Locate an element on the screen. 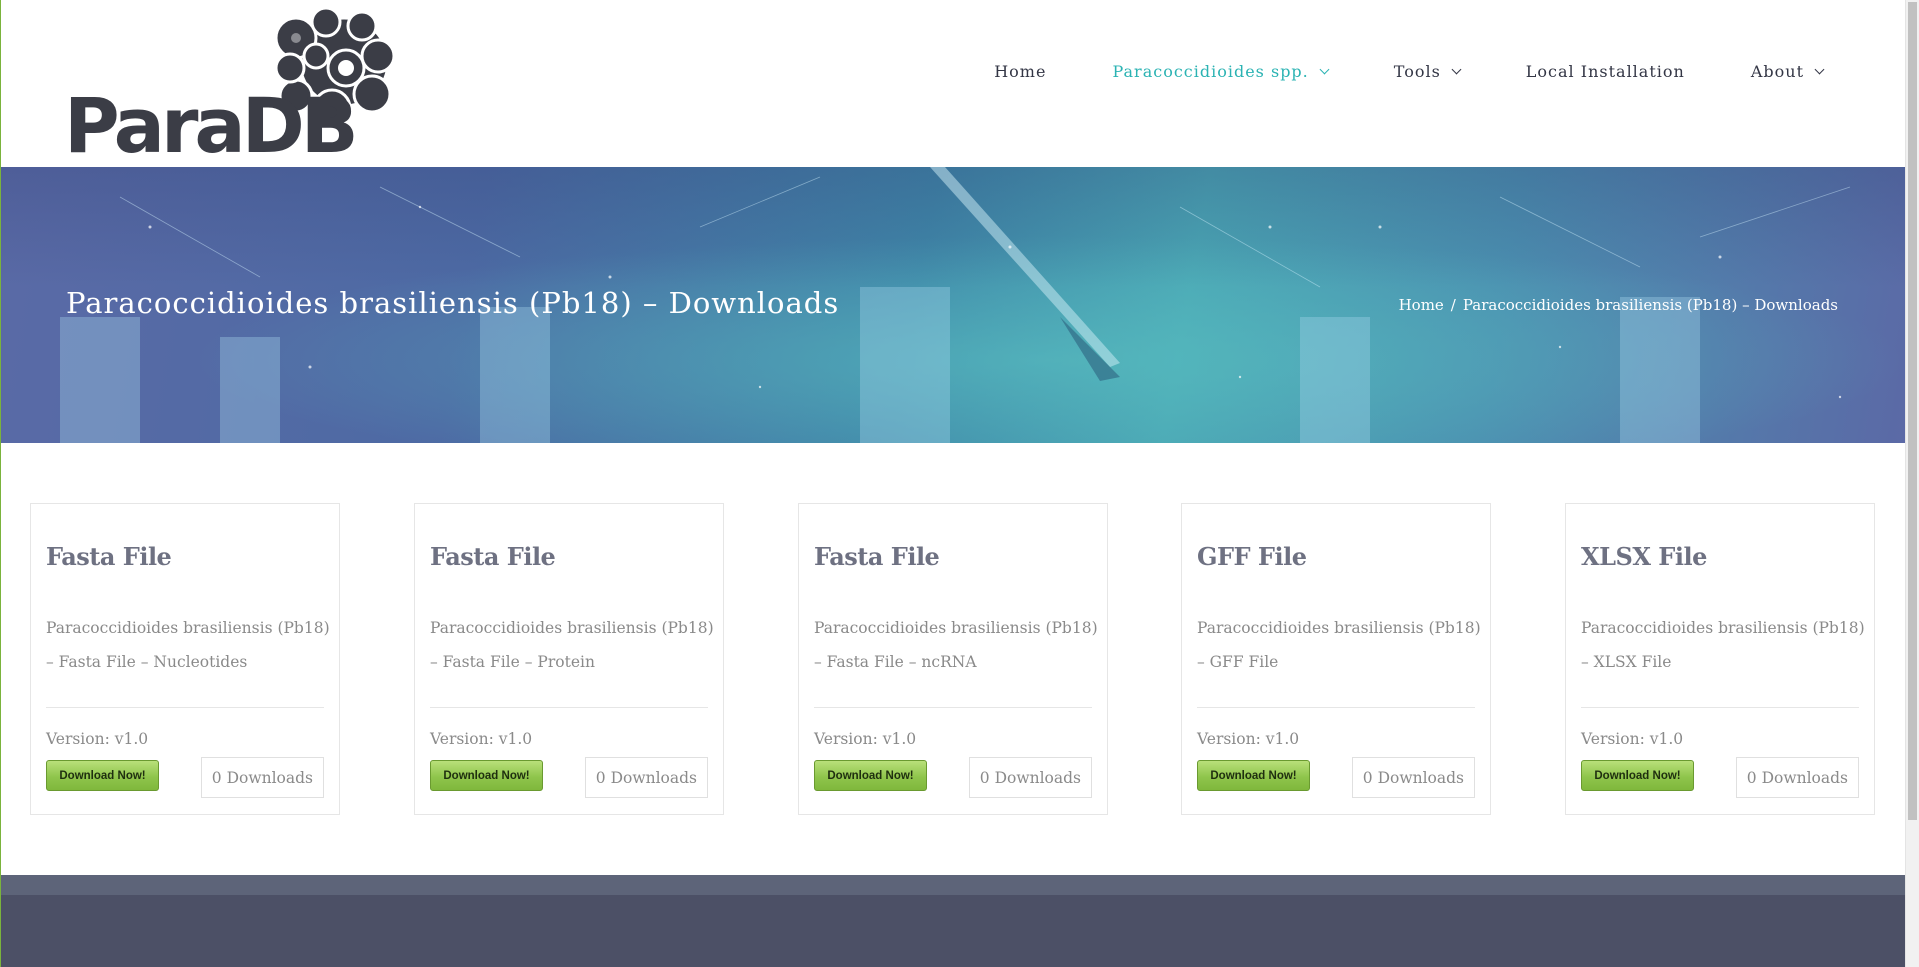  nav-item-label: About is located at coordinates (1777, 71).